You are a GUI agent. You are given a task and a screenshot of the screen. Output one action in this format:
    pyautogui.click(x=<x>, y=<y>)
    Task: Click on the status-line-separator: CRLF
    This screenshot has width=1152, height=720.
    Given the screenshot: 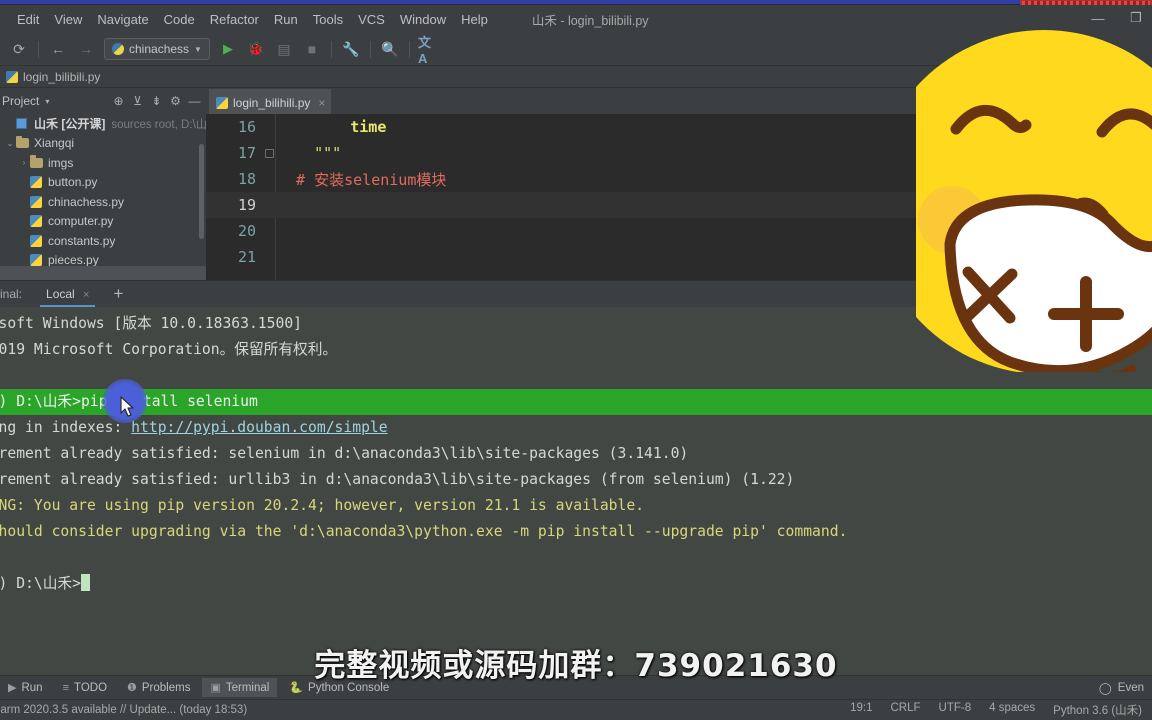 What is the action you would take?
    pyautogui.click(x=906, y=710)
    